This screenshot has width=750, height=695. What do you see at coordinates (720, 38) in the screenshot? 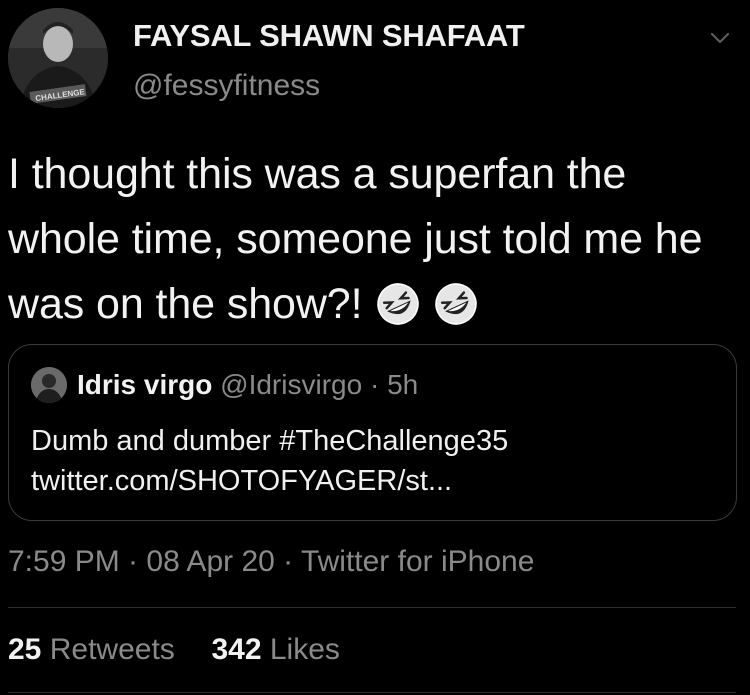
I see `chevron-down-icon` at bounding box center [720, 38].